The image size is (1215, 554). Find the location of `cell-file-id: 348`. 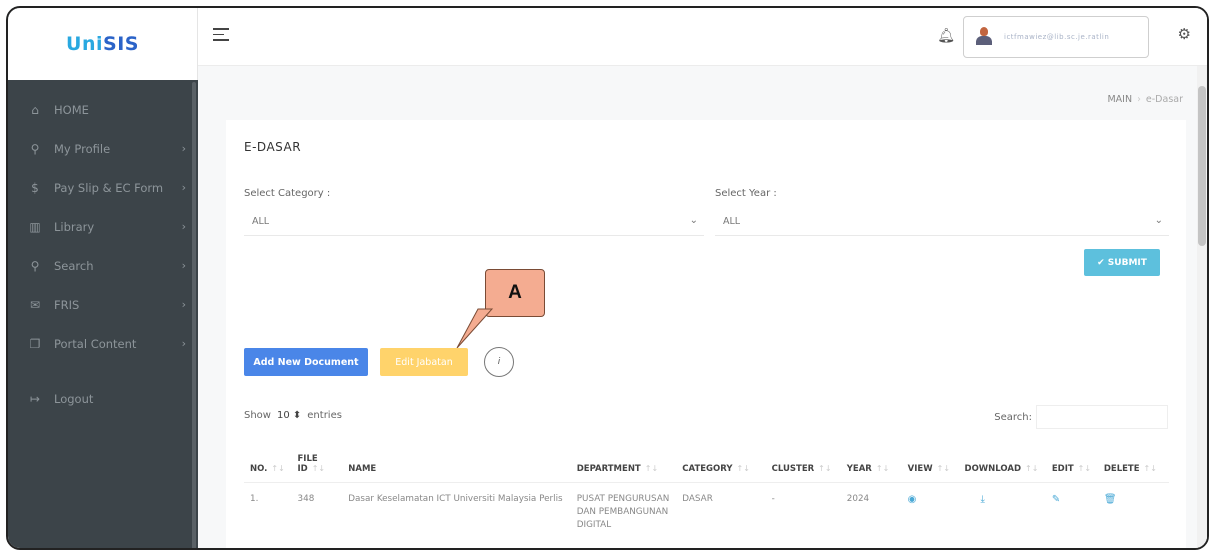

cell-file-id: 348 is located at coordinates (306, 499).